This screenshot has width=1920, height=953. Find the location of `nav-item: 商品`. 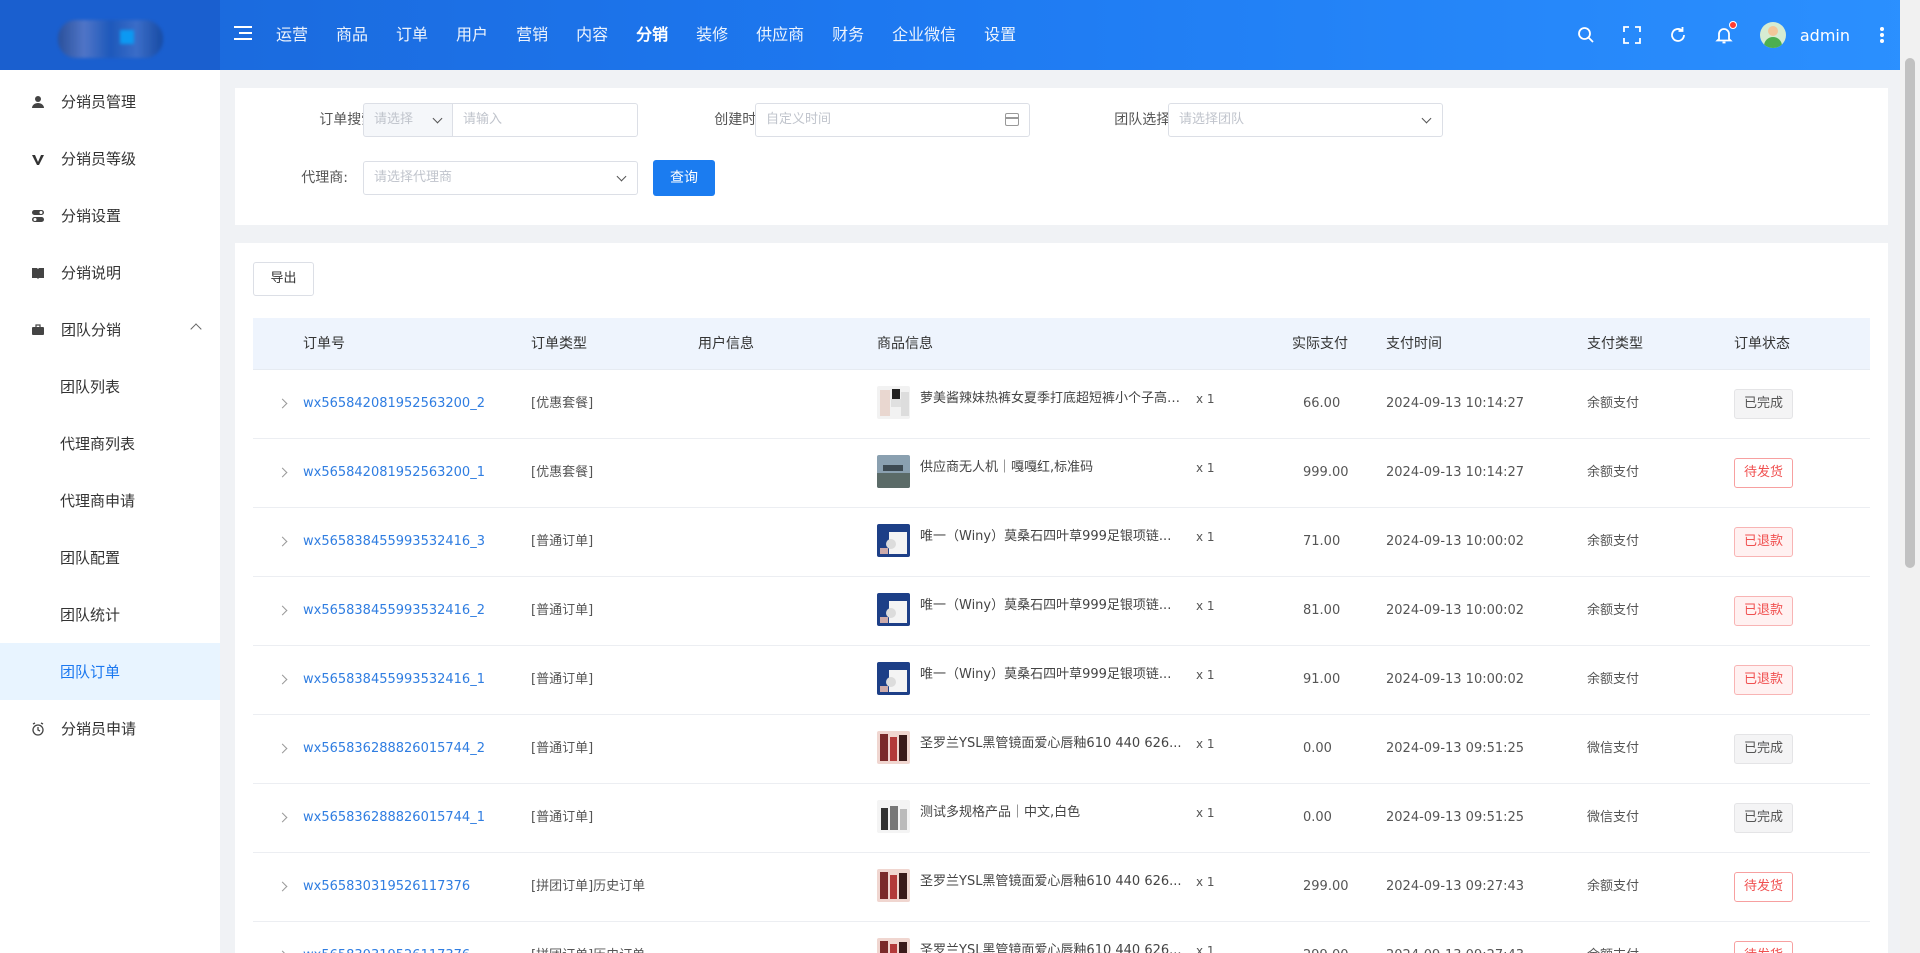

nav-item: 商品 is located at coordinates (352, 35).